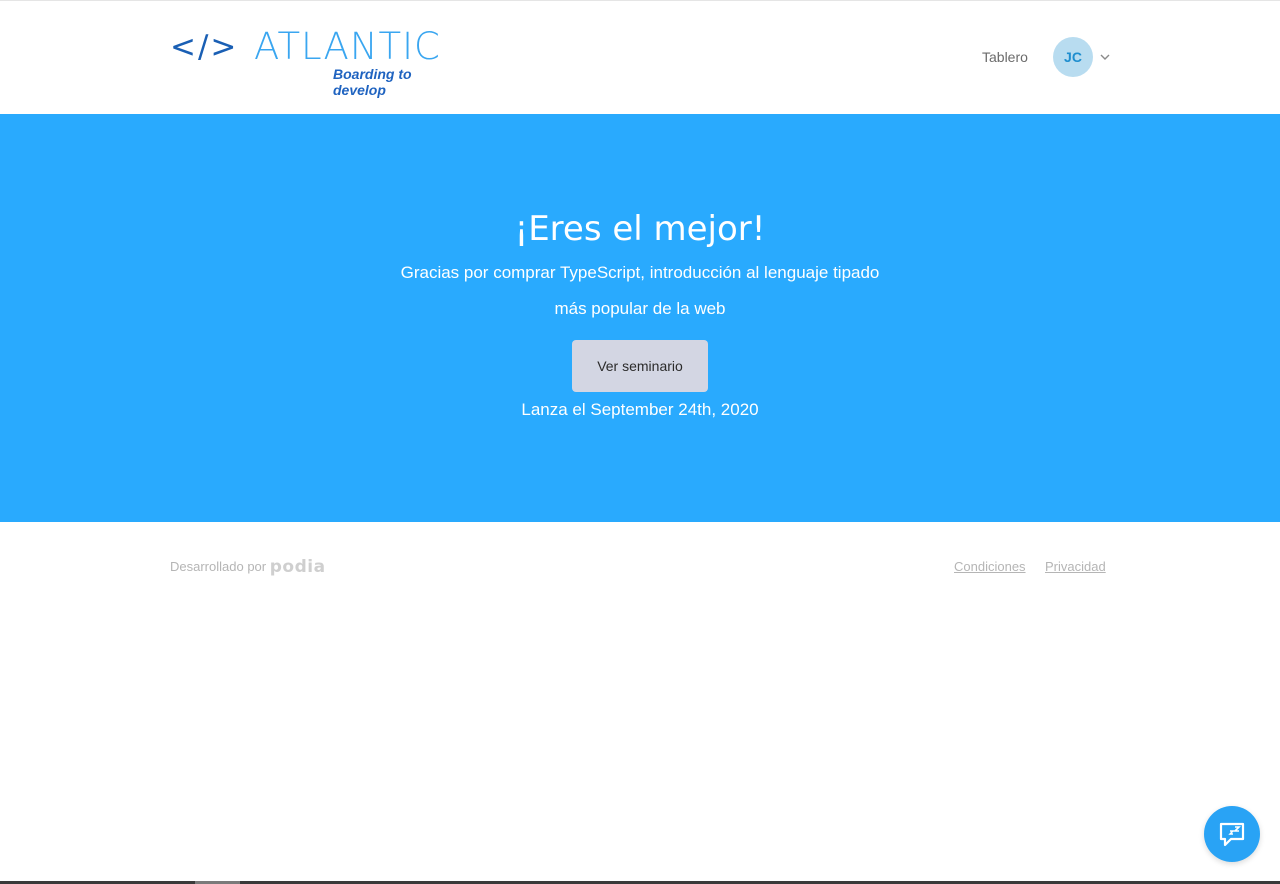 This screenshot has width=1280, height=884. What do you see at coordinates (1005, 57) in the screenshot?
I see `nav-link-tablero: Tablero` at bounding box center [1005, 57].